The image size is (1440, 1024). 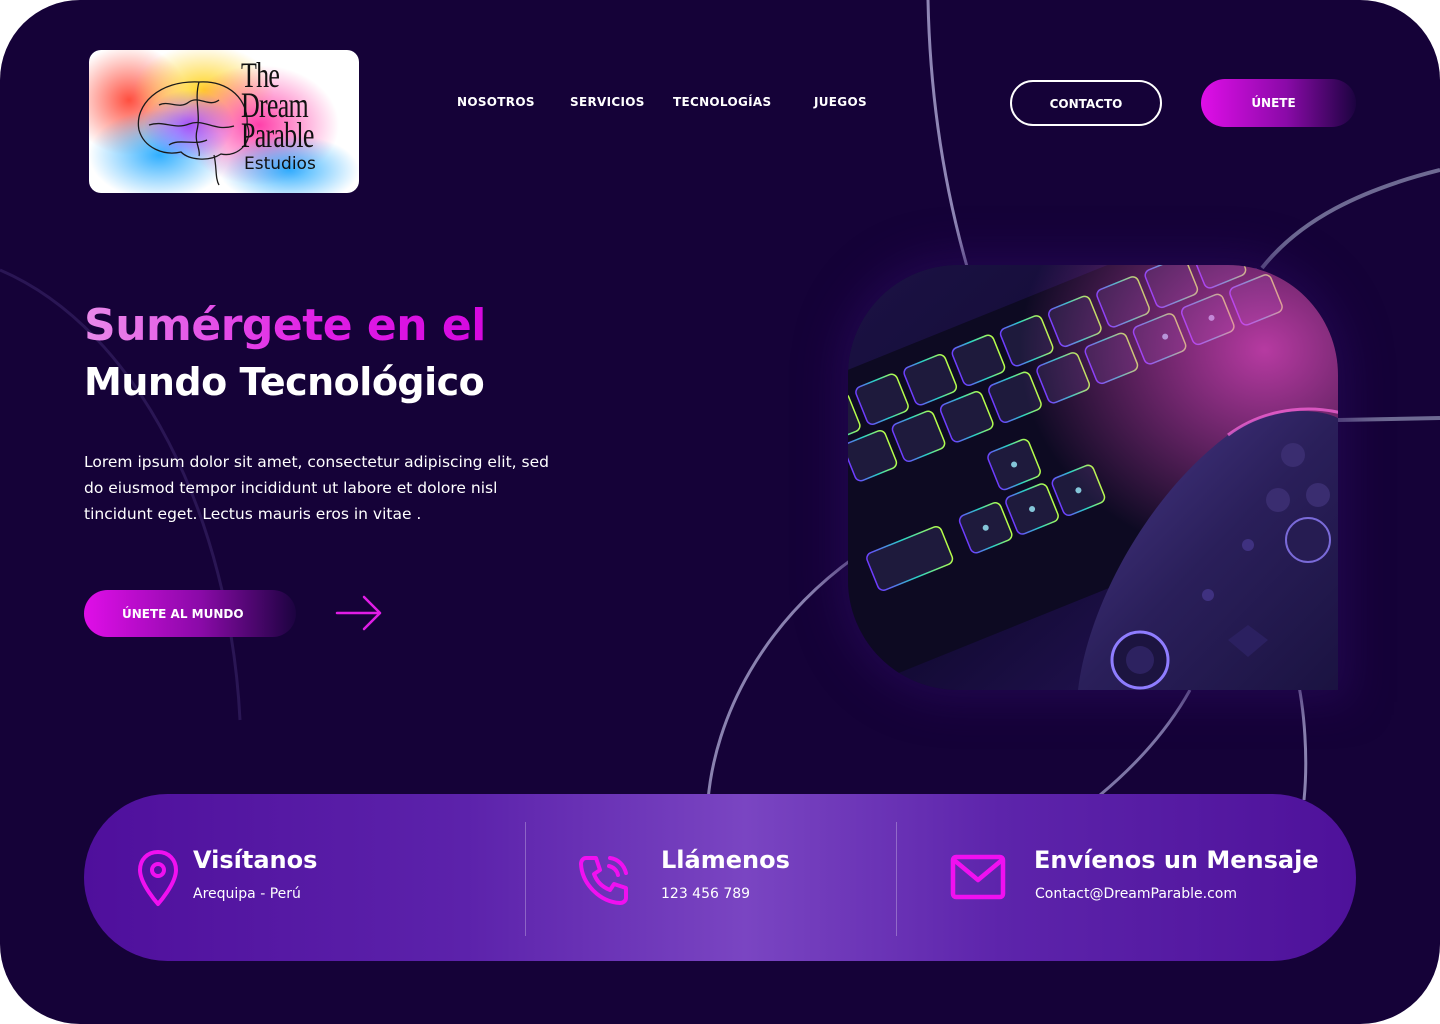 What do you see at coordinates (496, 102) in the screenshot?
I see `nav-link-nosotros: NOSOTROS` at bounding box center [496, 102].